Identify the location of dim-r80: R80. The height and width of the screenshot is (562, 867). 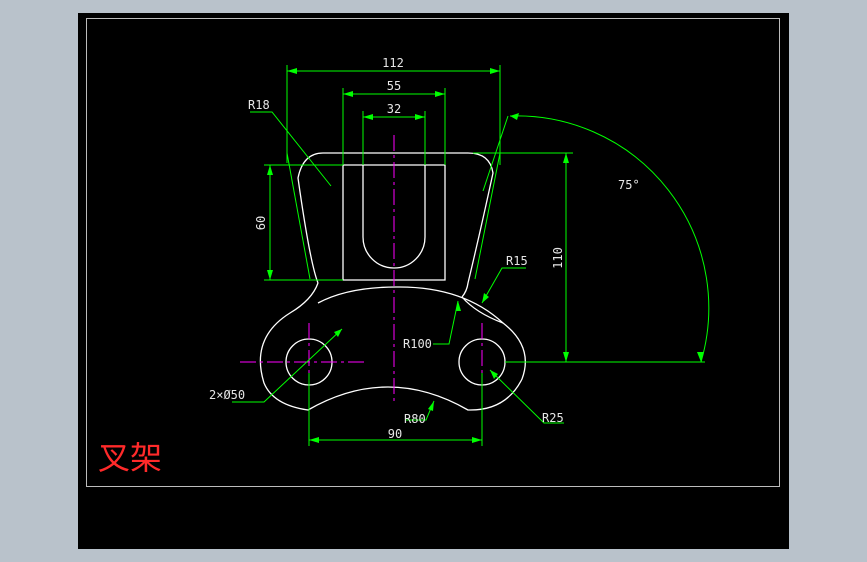
(415, 419).